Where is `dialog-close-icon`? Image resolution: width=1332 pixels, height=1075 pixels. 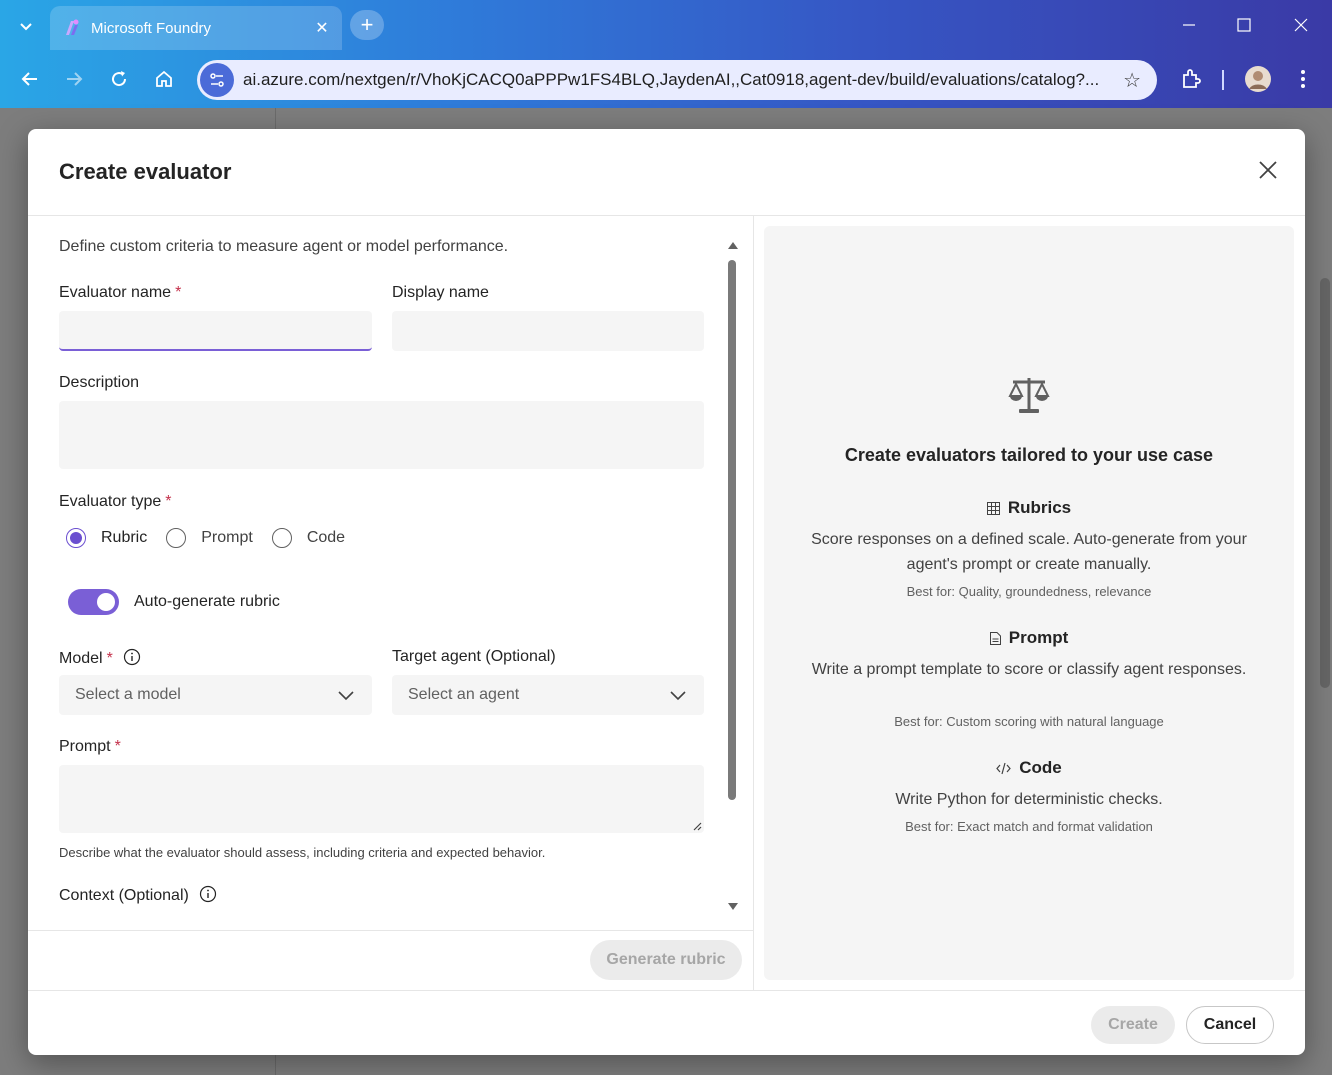
dialog-close-icon is located at coordinates (1268, 170).